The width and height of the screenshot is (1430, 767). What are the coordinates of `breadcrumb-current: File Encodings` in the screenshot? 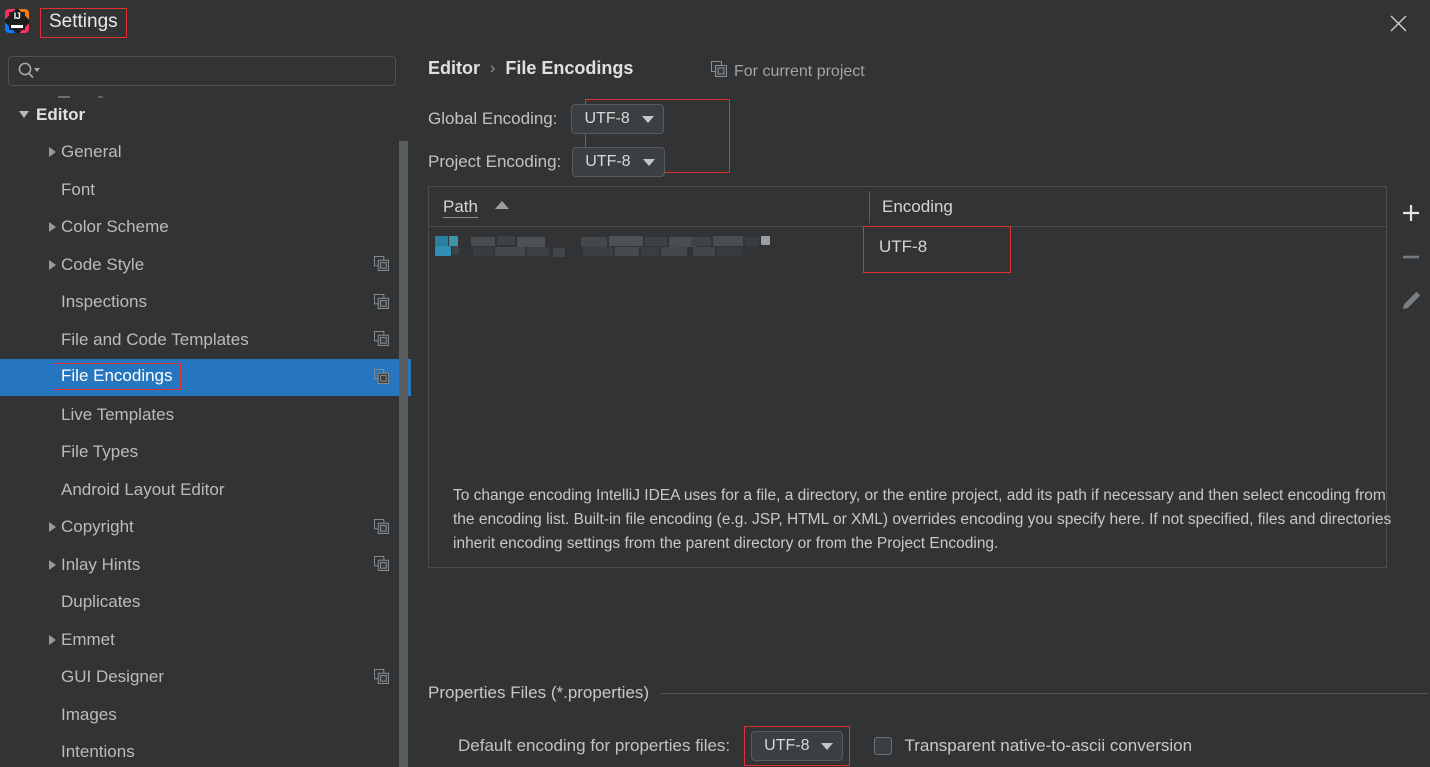 It's located at (569, 68).